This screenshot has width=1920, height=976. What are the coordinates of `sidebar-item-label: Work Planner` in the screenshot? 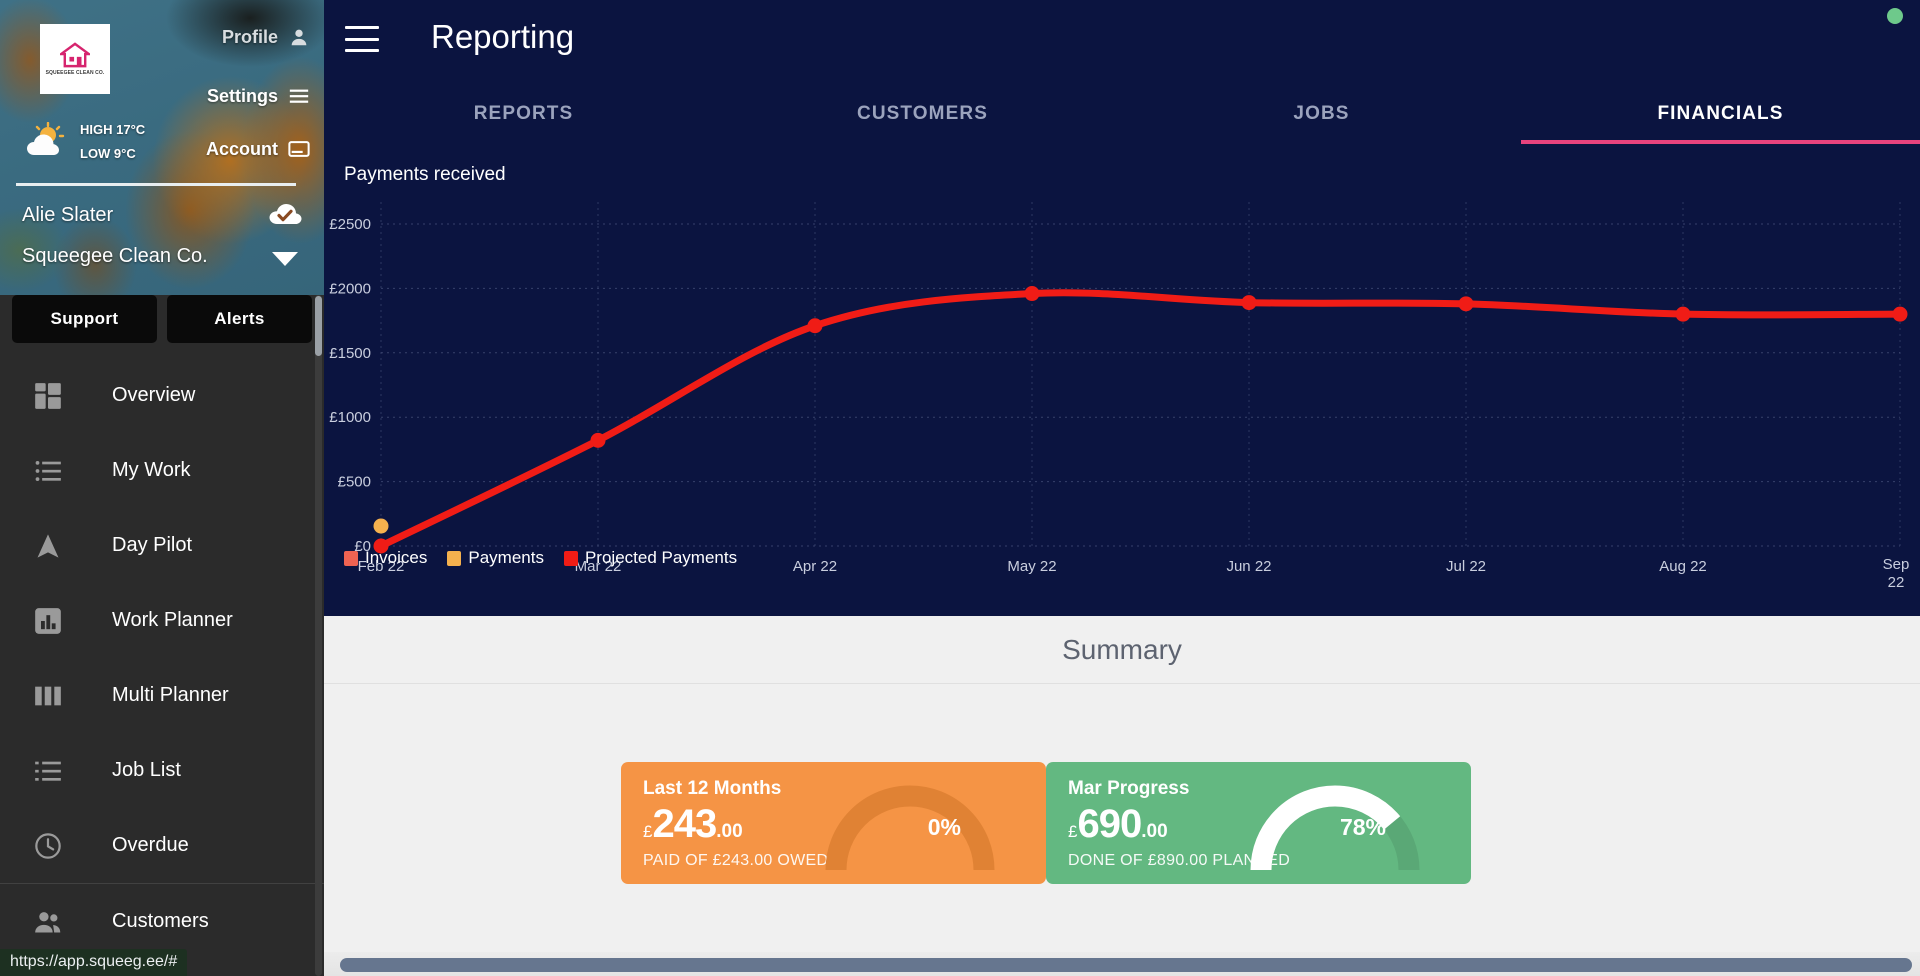 It's located at (172, 620).